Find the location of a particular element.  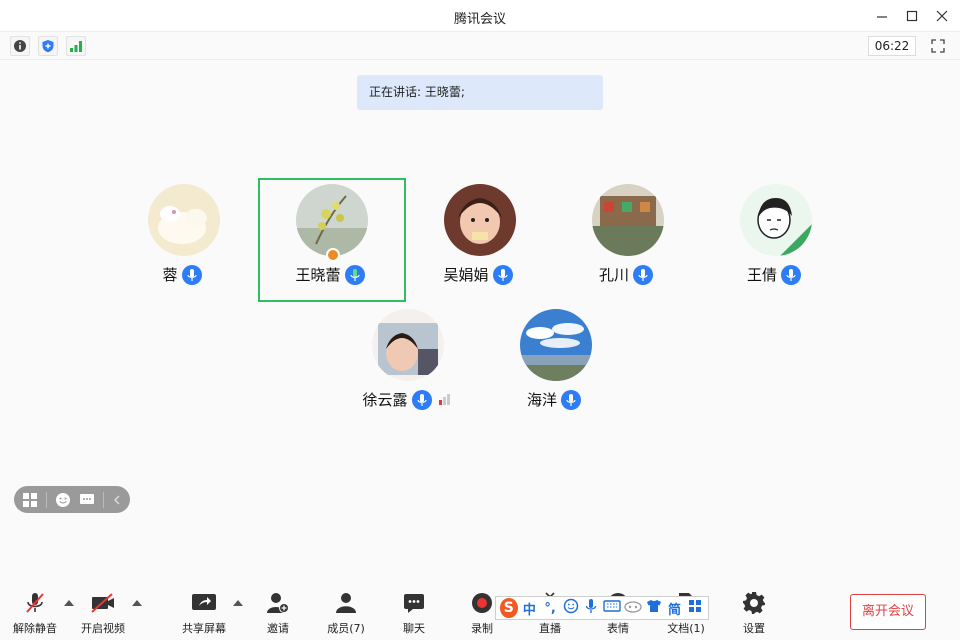

layout-button is located at coordinates (30, 500).